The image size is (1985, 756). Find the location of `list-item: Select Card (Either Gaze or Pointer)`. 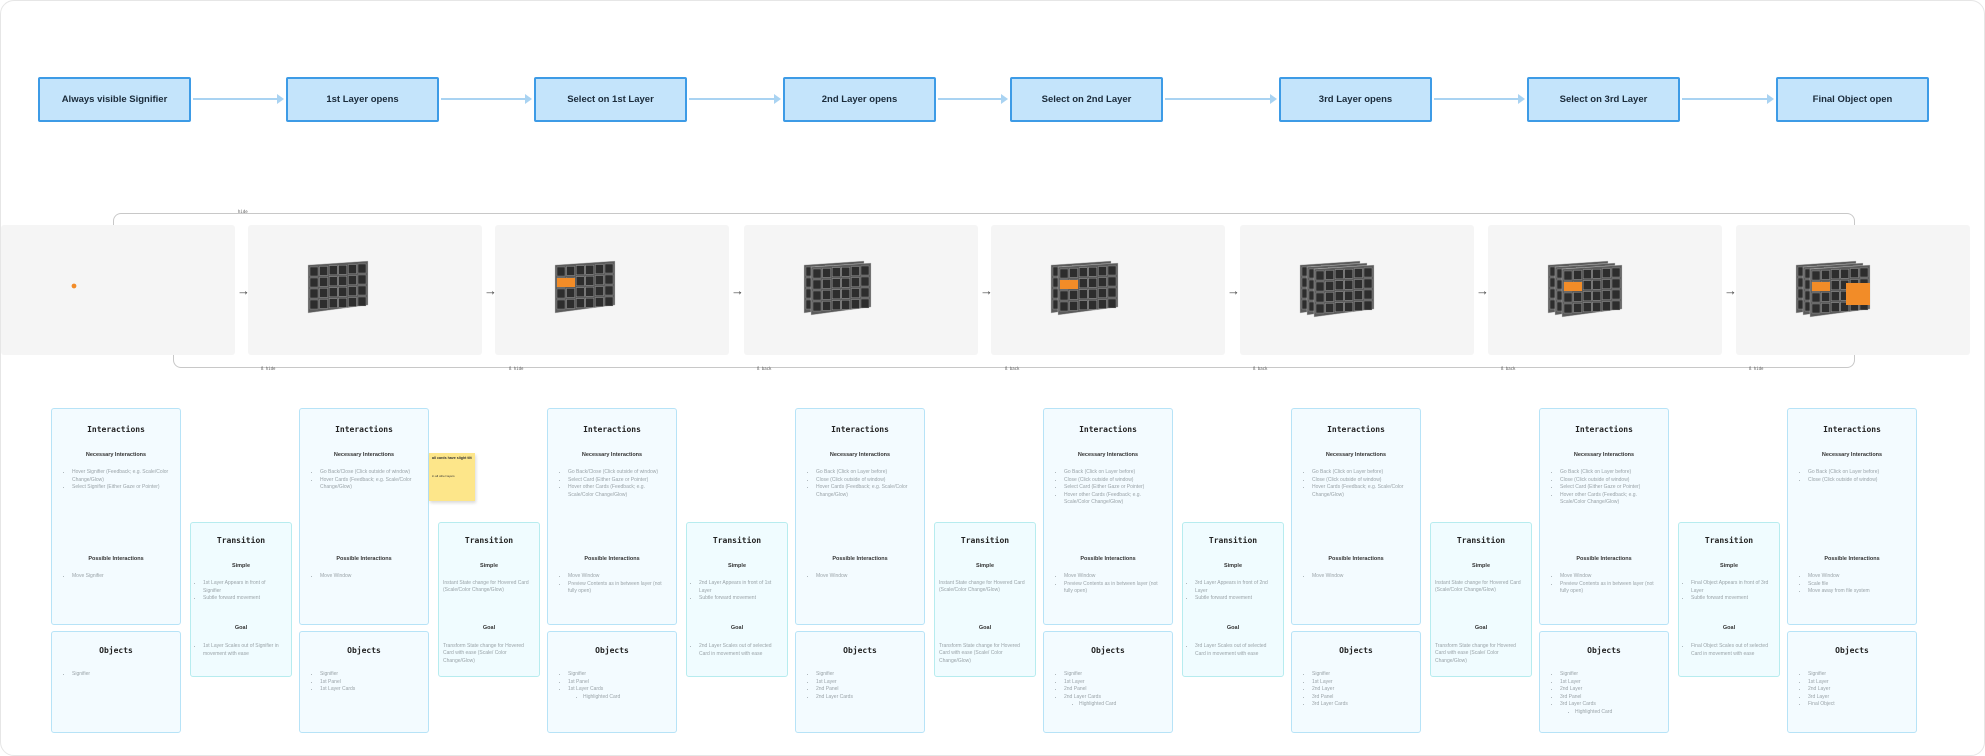

list-item: Select Card (Either Gaze or Pointer) is located at coordinates (618, 481).